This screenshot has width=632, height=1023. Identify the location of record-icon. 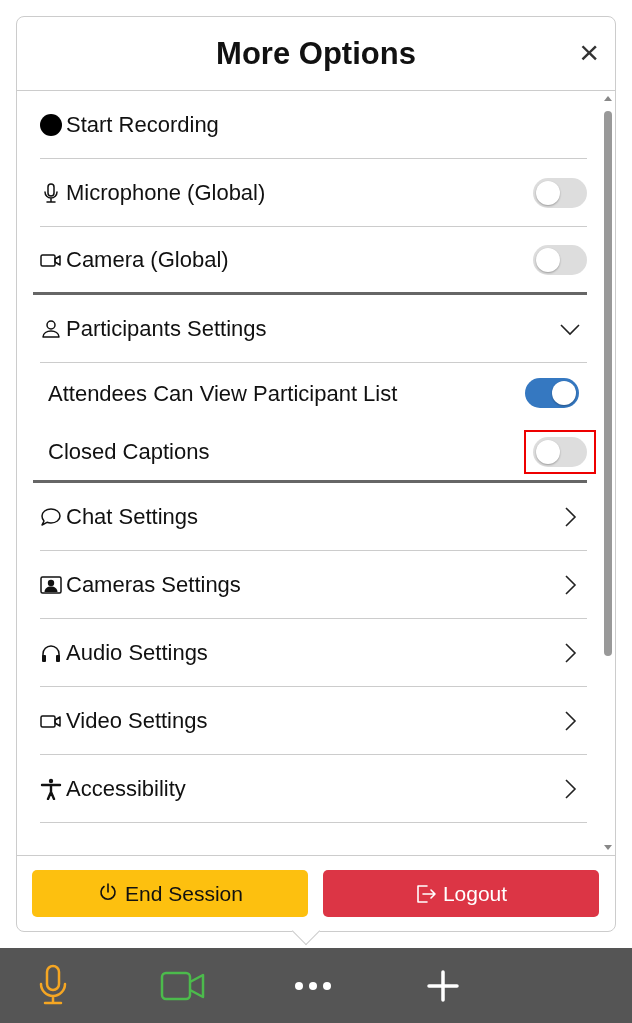
(51, 124).